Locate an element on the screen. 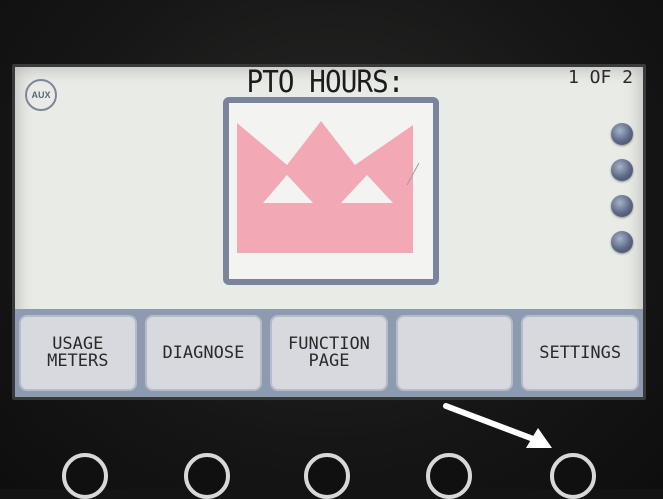 Image resolution: width=663 pixels, height=499 pixels. settings-button: SETTINGS is located at coordinates (580, 353).